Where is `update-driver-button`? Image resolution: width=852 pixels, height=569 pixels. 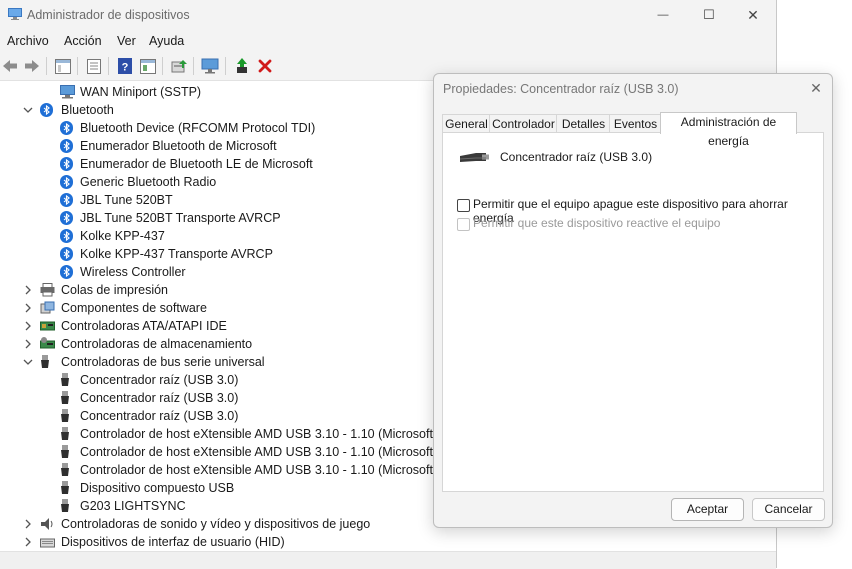
update-driver-button is located at coordinates (179, 66).